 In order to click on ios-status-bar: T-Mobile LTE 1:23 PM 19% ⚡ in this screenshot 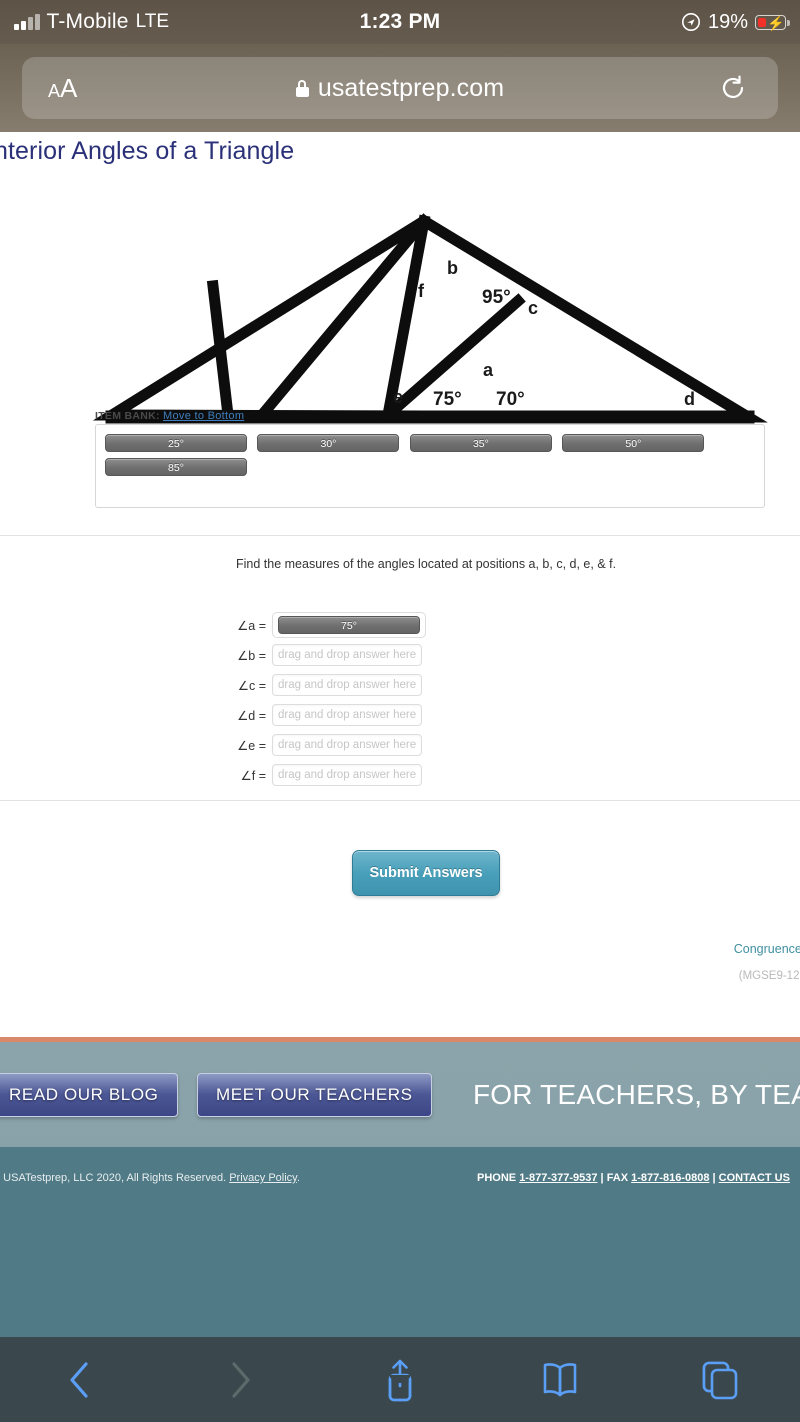, I will do `click(400, 22)`.